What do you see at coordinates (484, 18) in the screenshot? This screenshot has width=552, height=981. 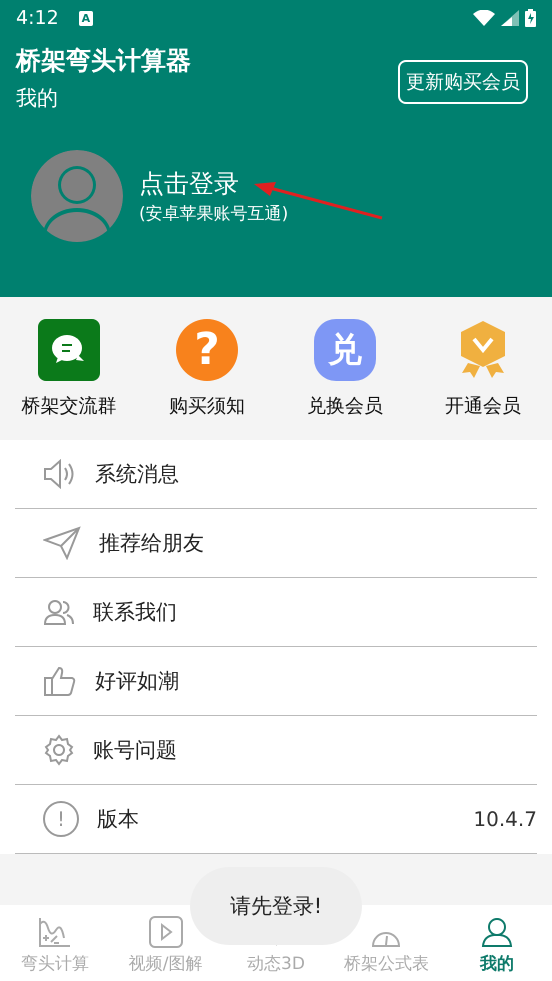 I see `wifi-icon` at bounding box center [484, 18].